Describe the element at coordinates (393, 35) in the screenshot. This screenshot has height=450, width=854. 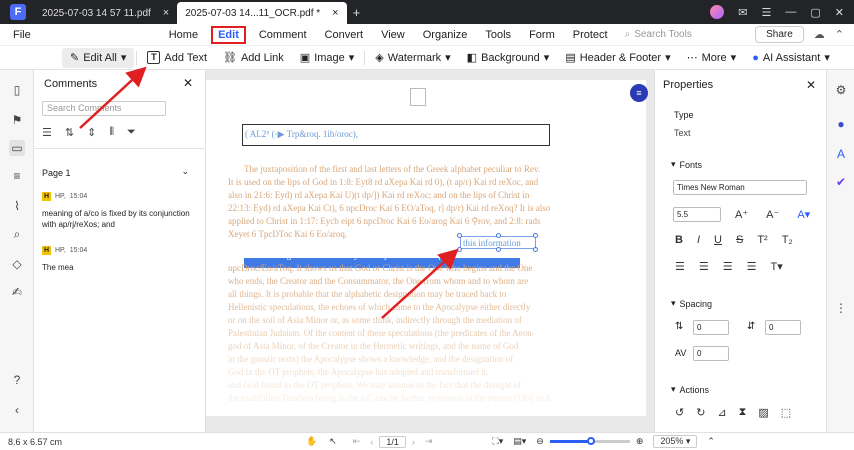
I see `menu-view: View` at that location.